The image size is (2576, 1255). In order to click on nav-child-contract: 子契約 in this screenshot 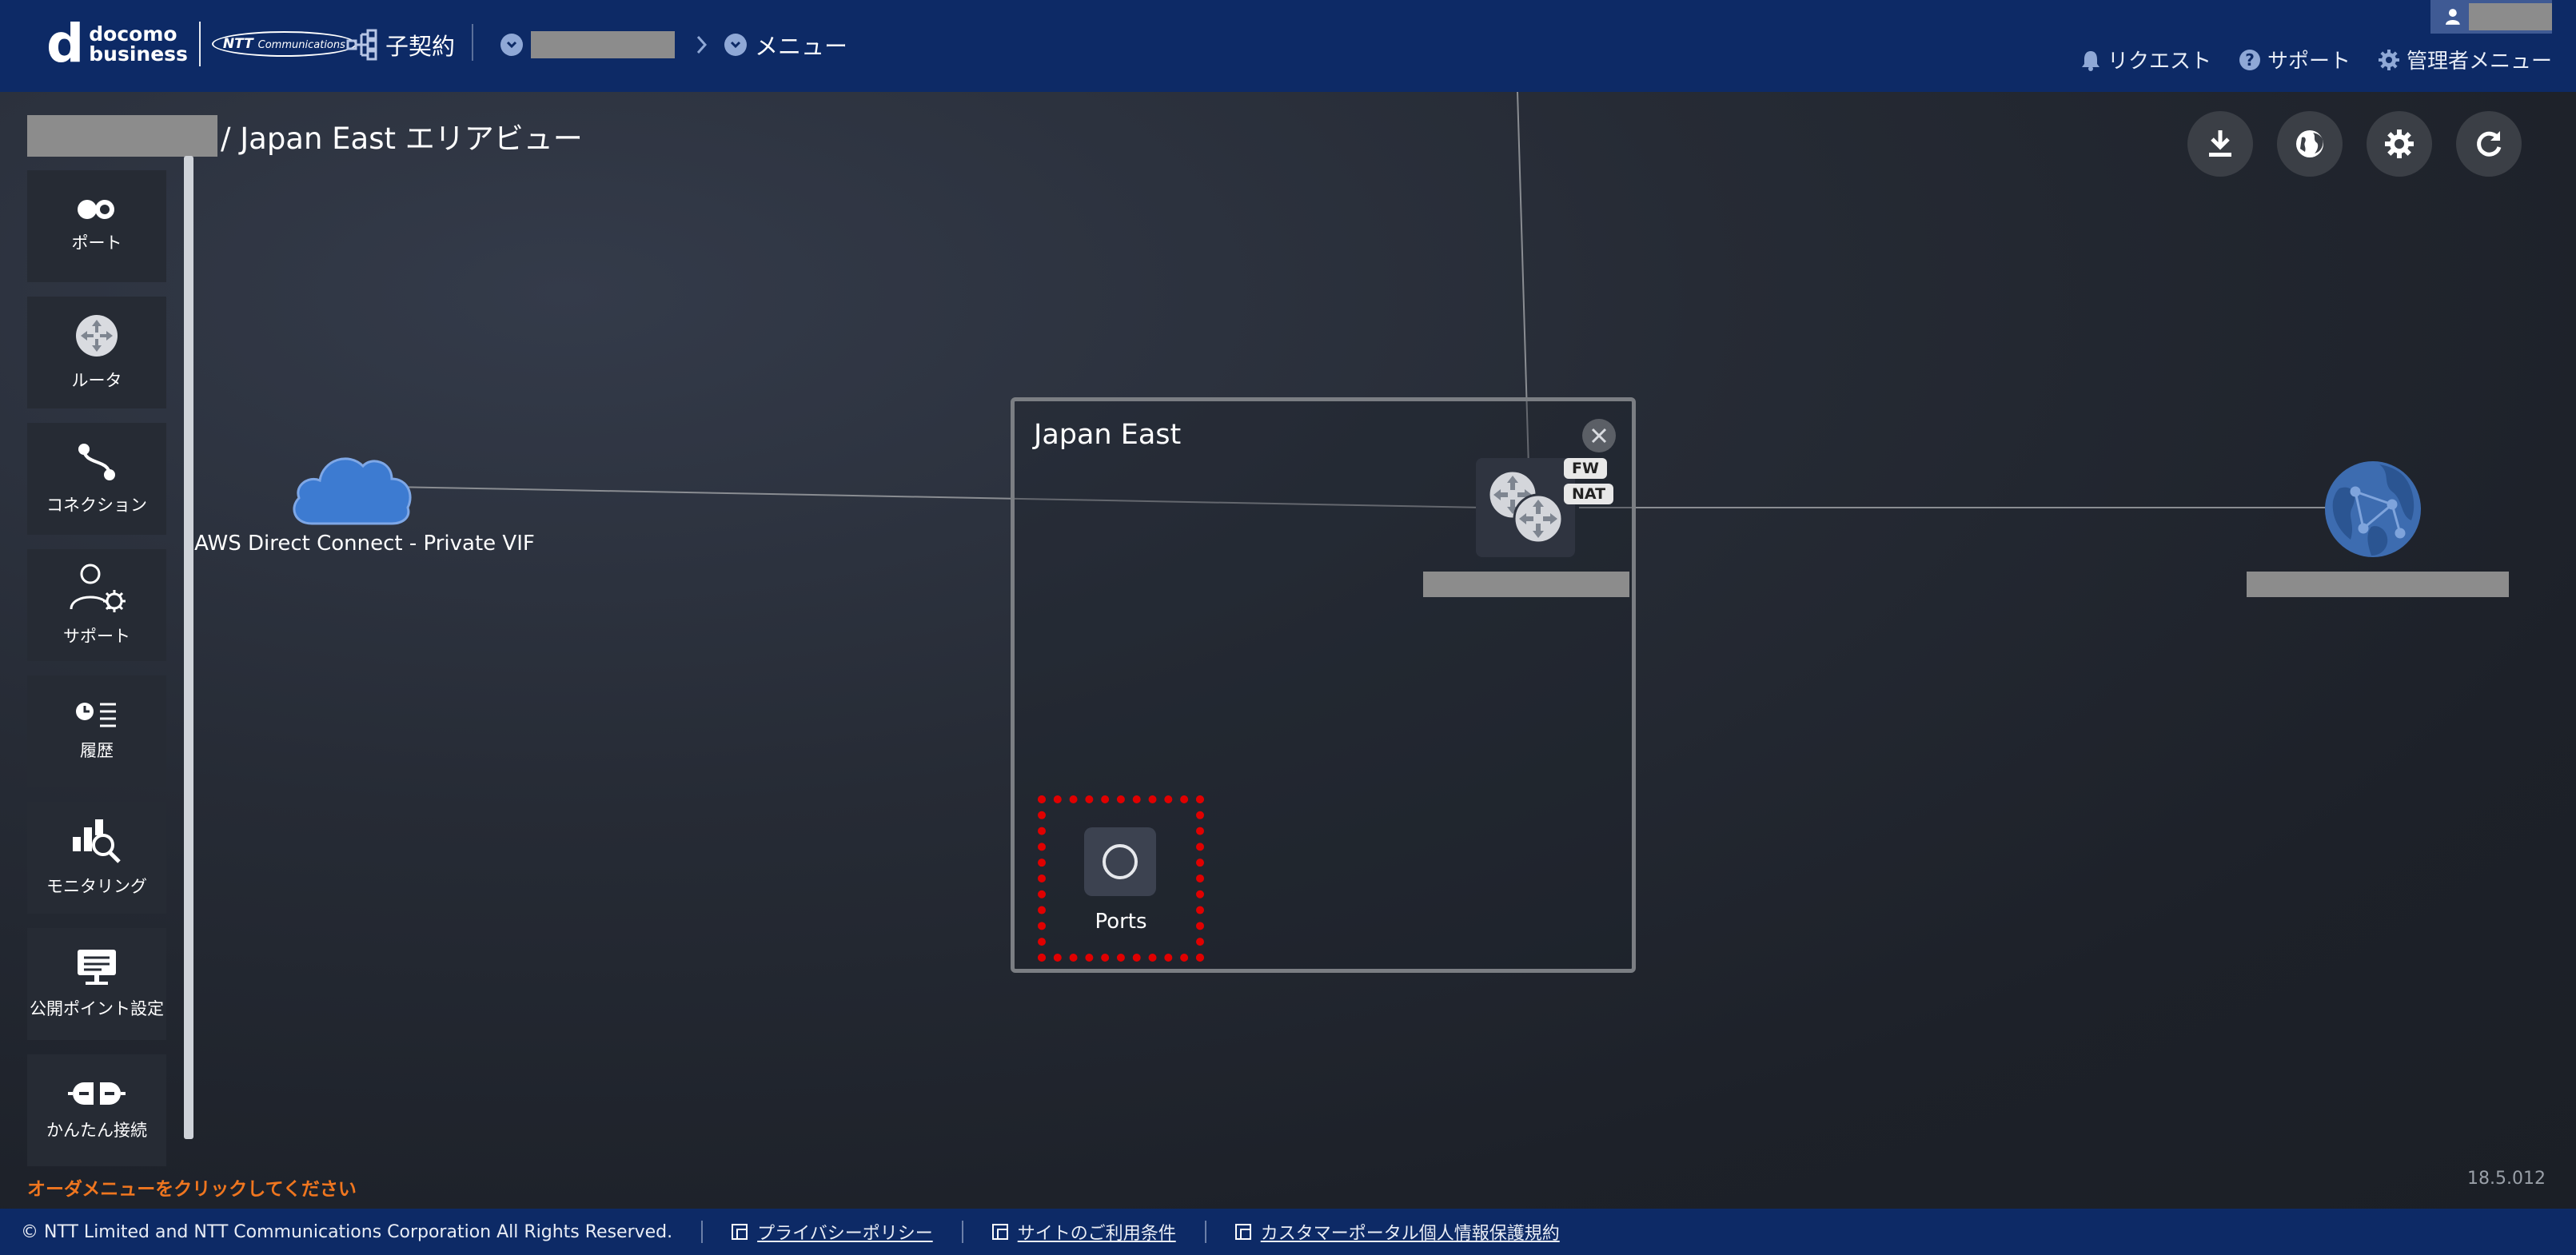, I will do `click(400, 45)`.